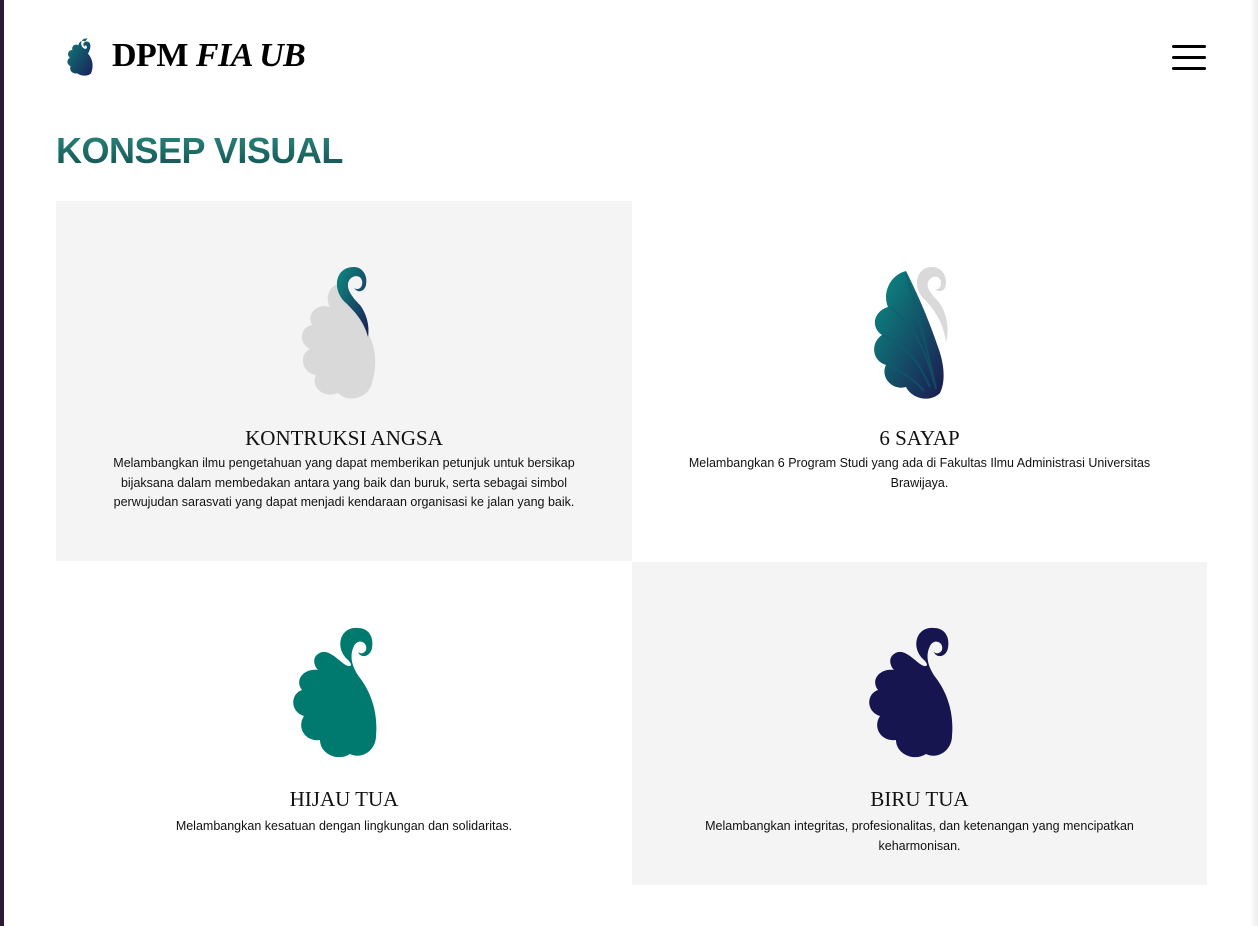  I want to click on navy-swan-icon, so click(911, 692).